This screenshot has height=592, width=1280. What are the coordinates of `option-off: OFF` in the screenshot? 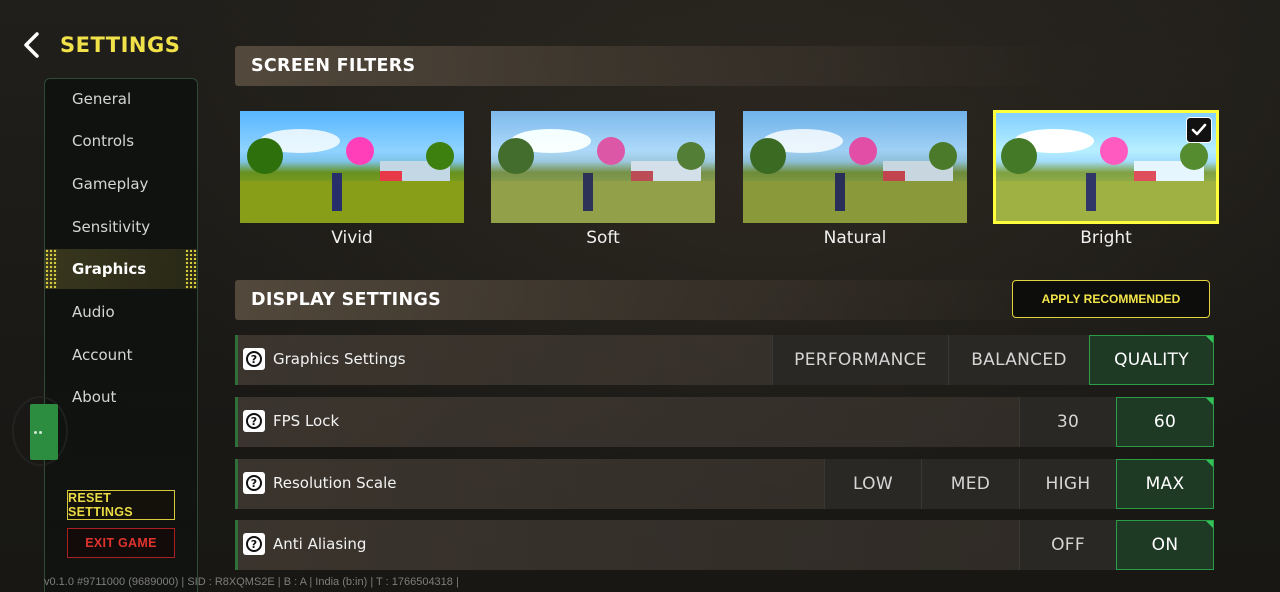 It's located at (1067, 545).